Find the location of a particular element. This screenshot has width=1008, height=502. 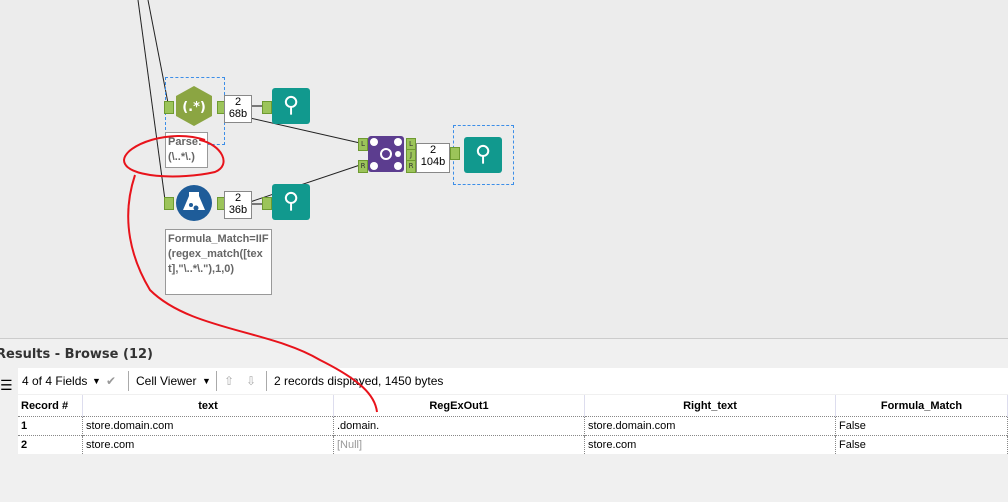

join-record-count: 2 104b is located at coordinates (433, 158).